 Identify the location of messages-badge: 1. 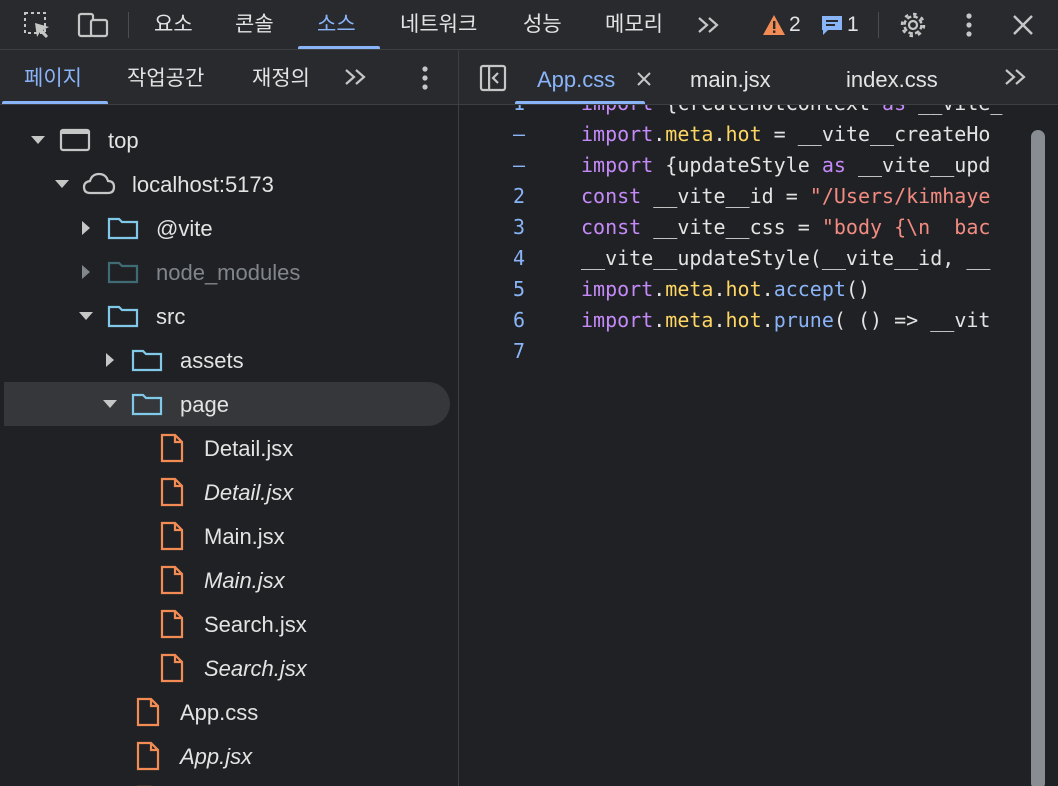
(839, 24).